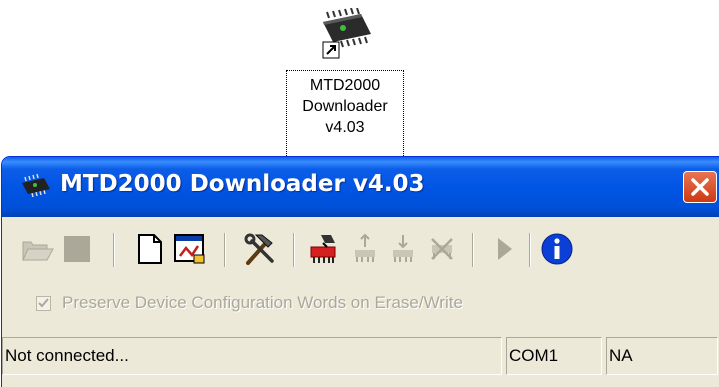 The image size is (719, 387). Describe the element at coordinates (345, 85) in the screenshot. I see `shortcut-label-line: MTD2000` at that location.